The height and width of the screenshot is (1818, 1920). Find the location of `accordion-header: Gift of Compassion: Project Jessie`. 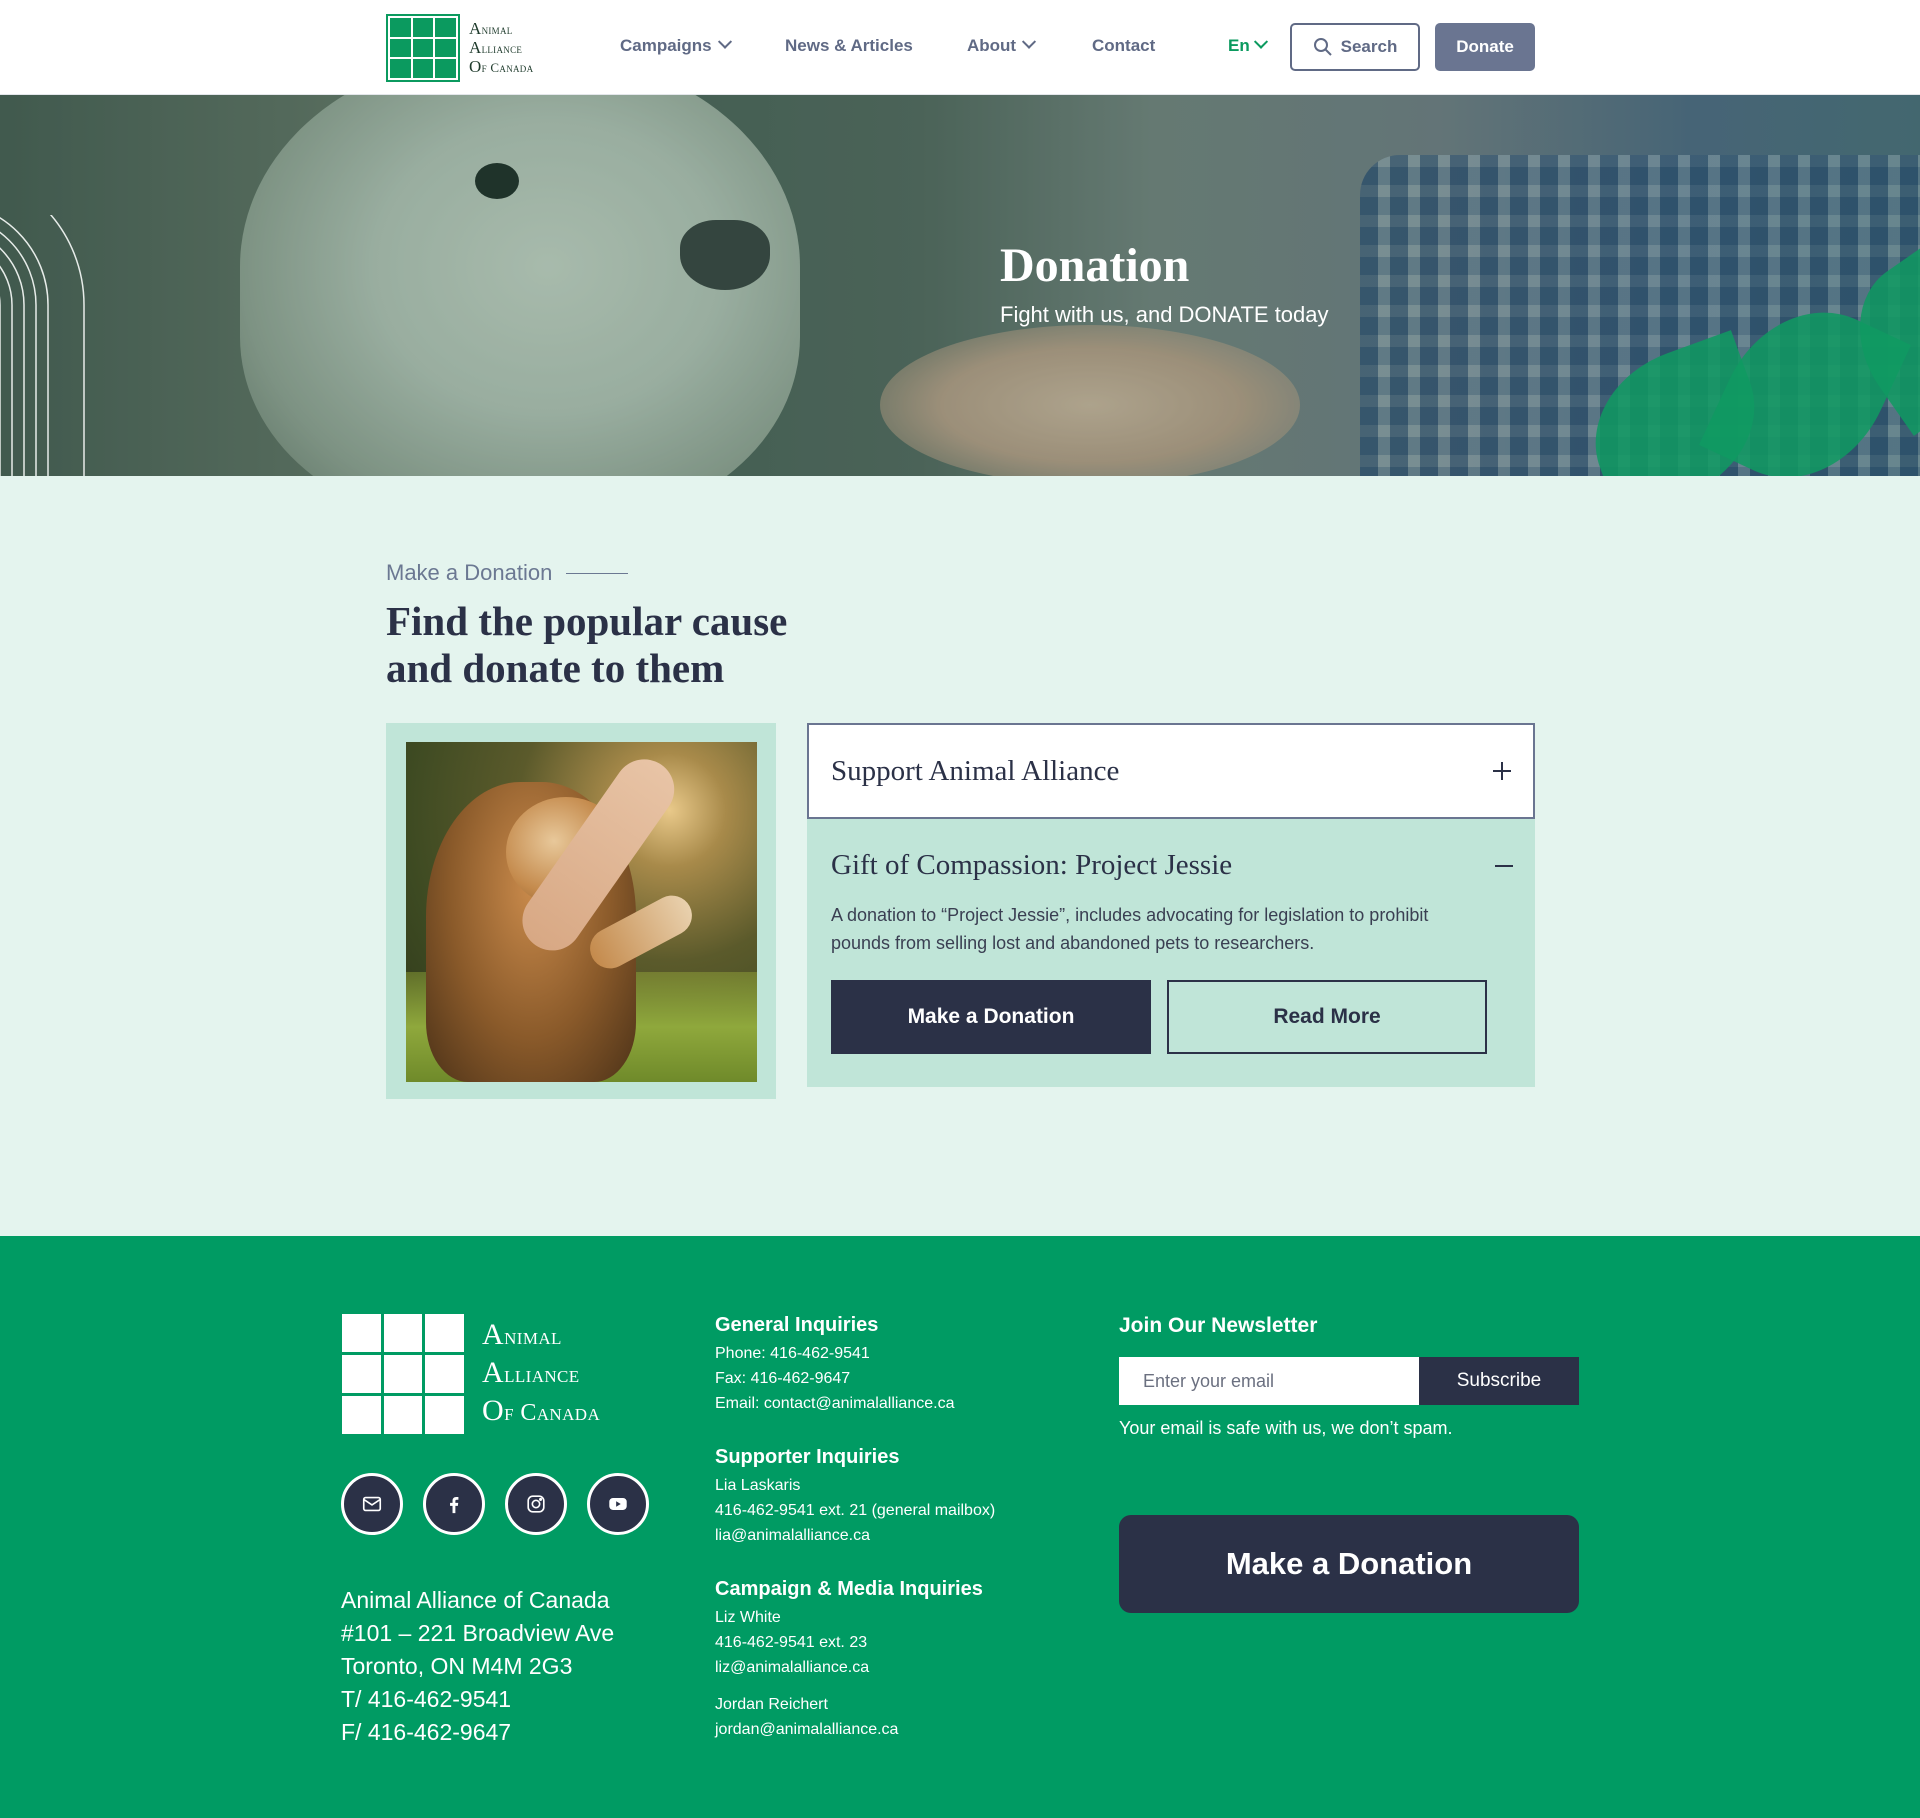

accordion-header: Gift of Compassion: Project Jessie is located at coordinates (1172, 865).